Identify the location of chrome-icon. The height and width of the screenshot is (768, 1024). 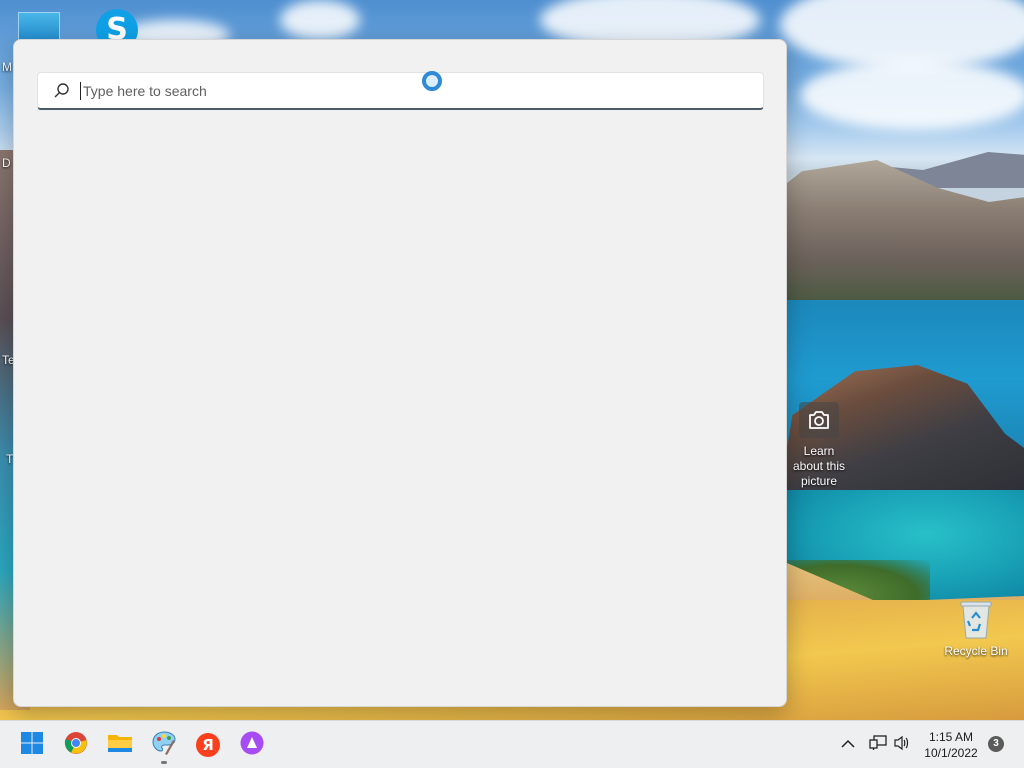
(76, 745).